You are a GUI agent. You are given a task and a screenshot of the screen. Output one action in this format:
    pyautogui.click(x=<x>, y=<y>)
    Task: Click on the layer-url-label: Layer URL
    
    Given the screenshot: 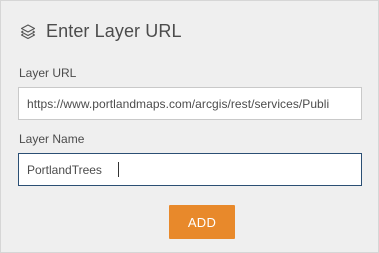 What is the action you would take?
    pyautogui.click(x=48, y=73)
    